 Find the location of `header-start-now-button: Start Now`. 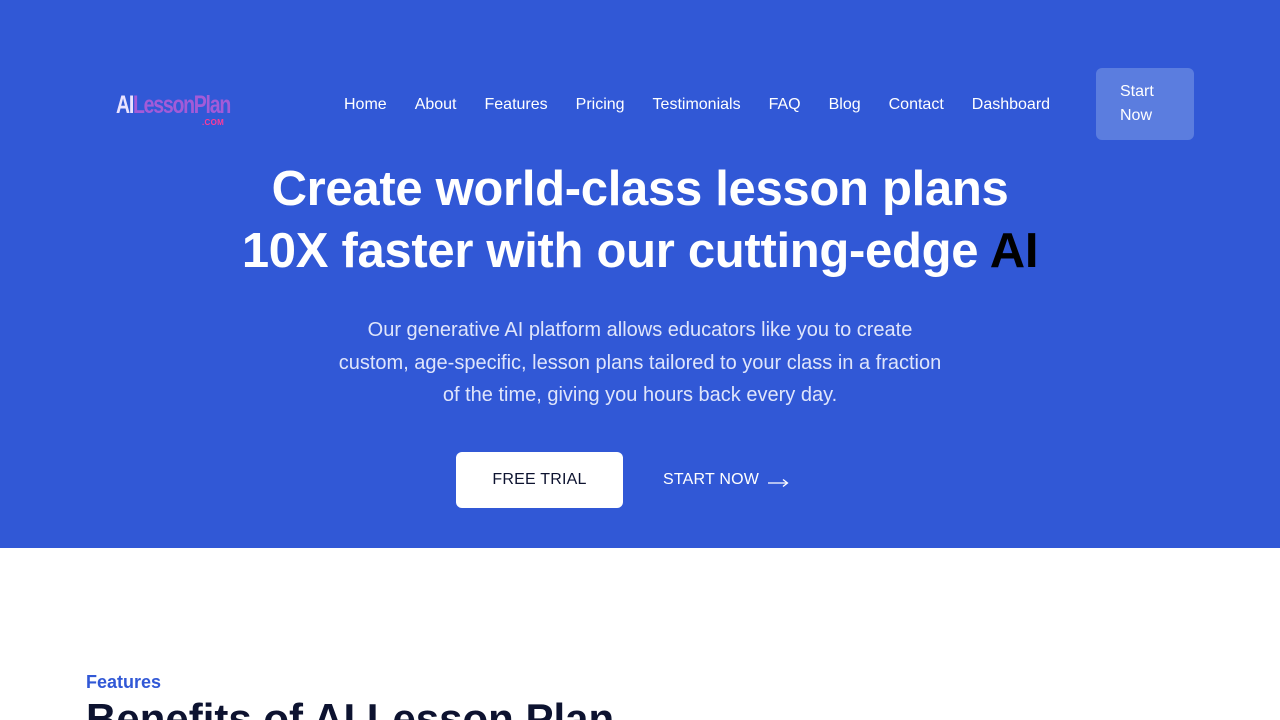

header-start-now-button: Start Now is located at coordinates (1145, 104).